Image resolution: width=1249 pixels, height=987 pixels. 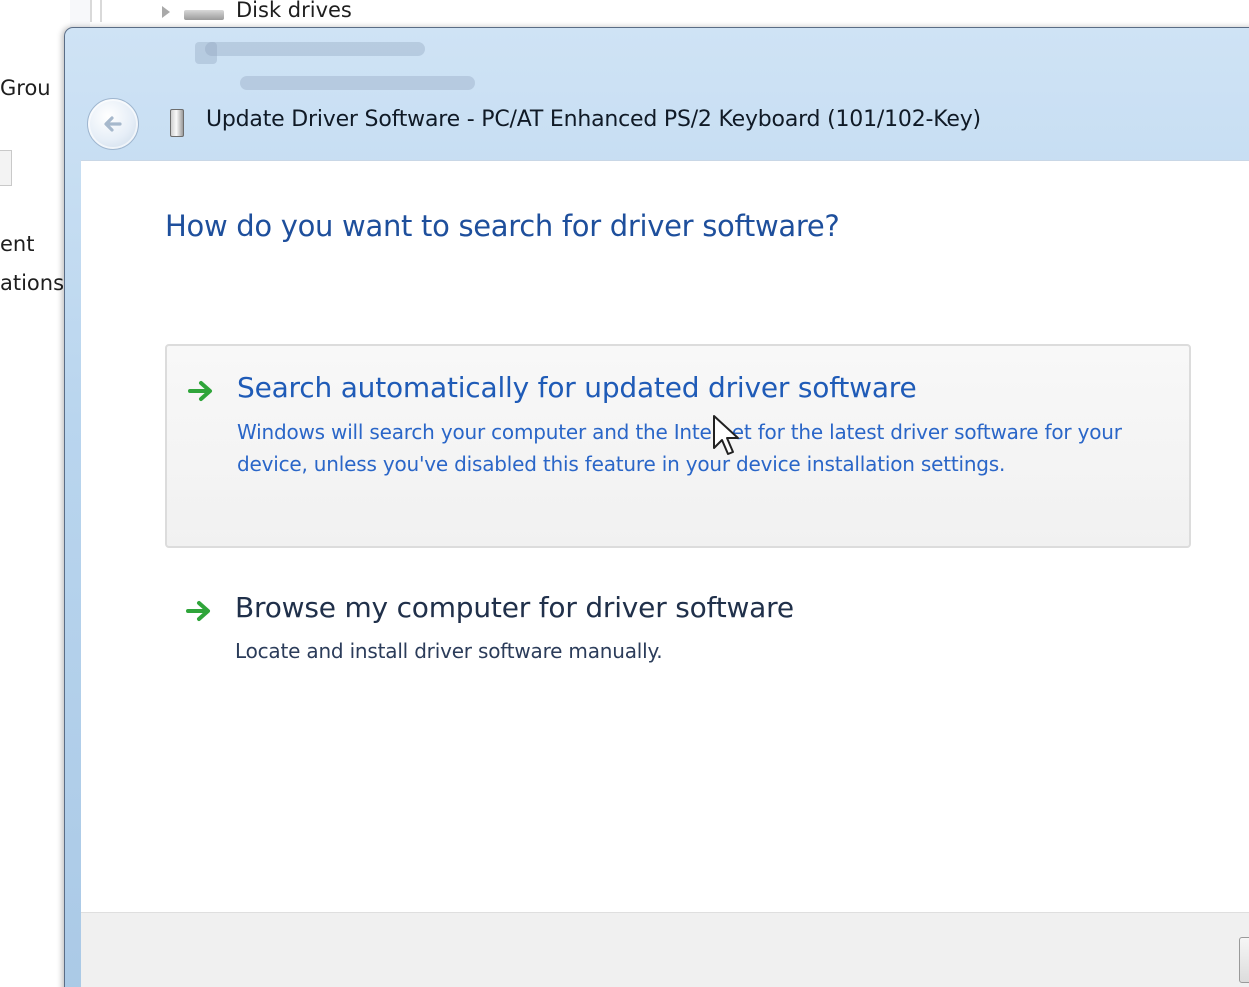 I want to click on side-panel-text-group: Grou, so click(x=25, y=88).